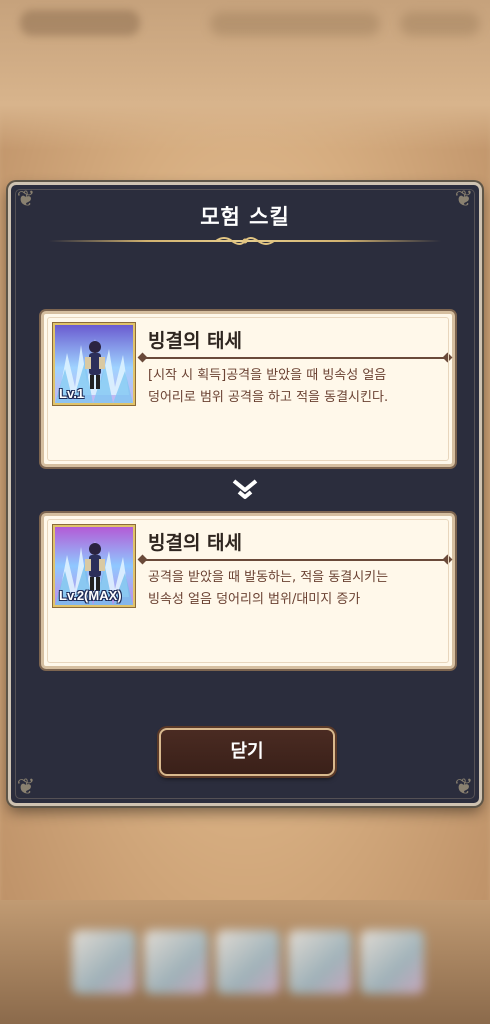 The image size is (490, 1024). Describe the element at coordinates (245, 241) in the screenshot. I see `title-ornament-icon` at that location.